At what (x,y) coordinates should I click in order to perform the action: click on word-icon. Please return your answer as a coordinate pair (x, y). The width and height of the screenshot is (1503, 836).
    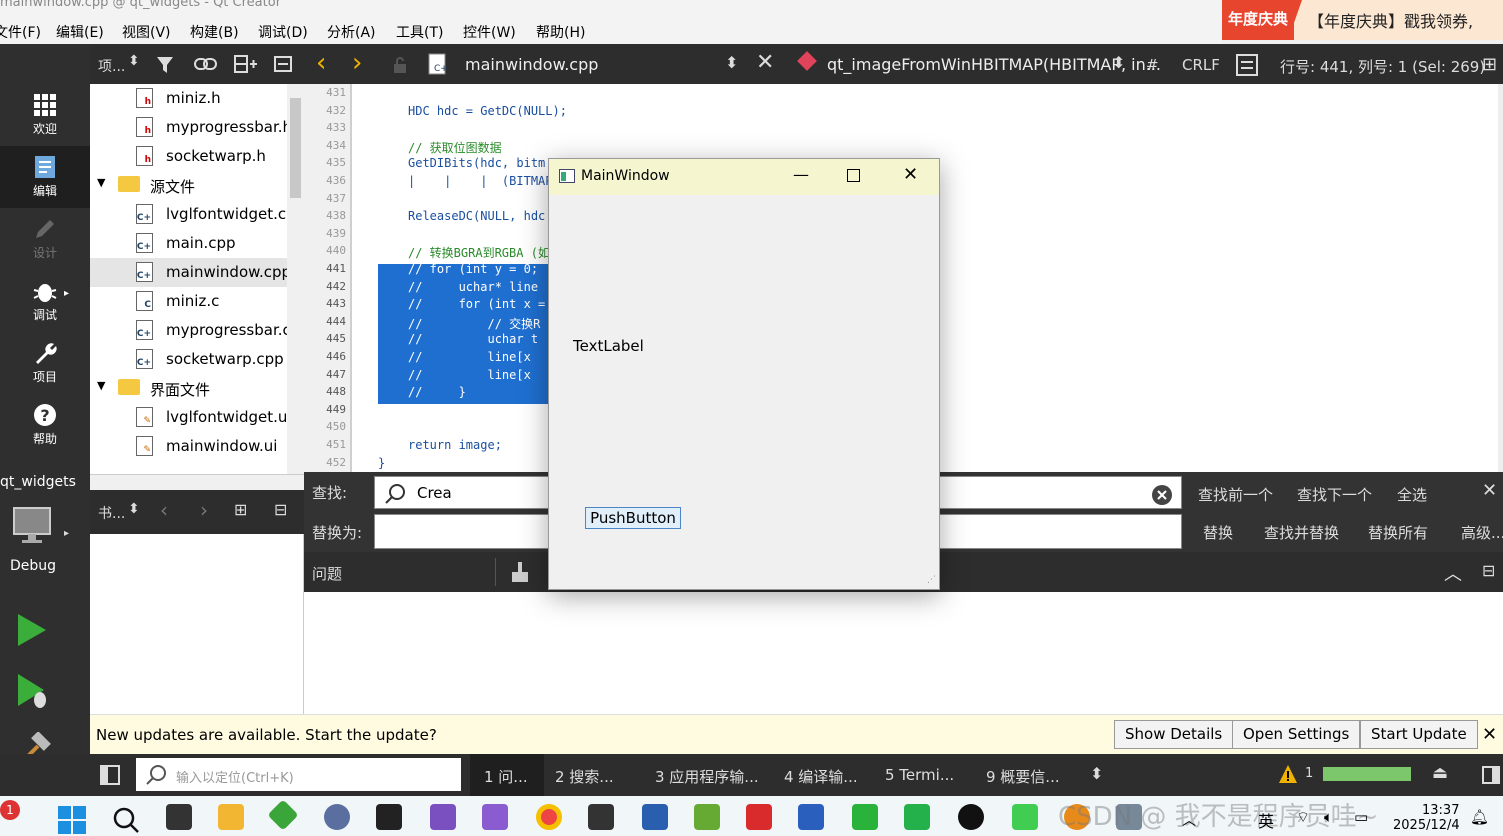
    Looking at the image, I should click on (811, 817).